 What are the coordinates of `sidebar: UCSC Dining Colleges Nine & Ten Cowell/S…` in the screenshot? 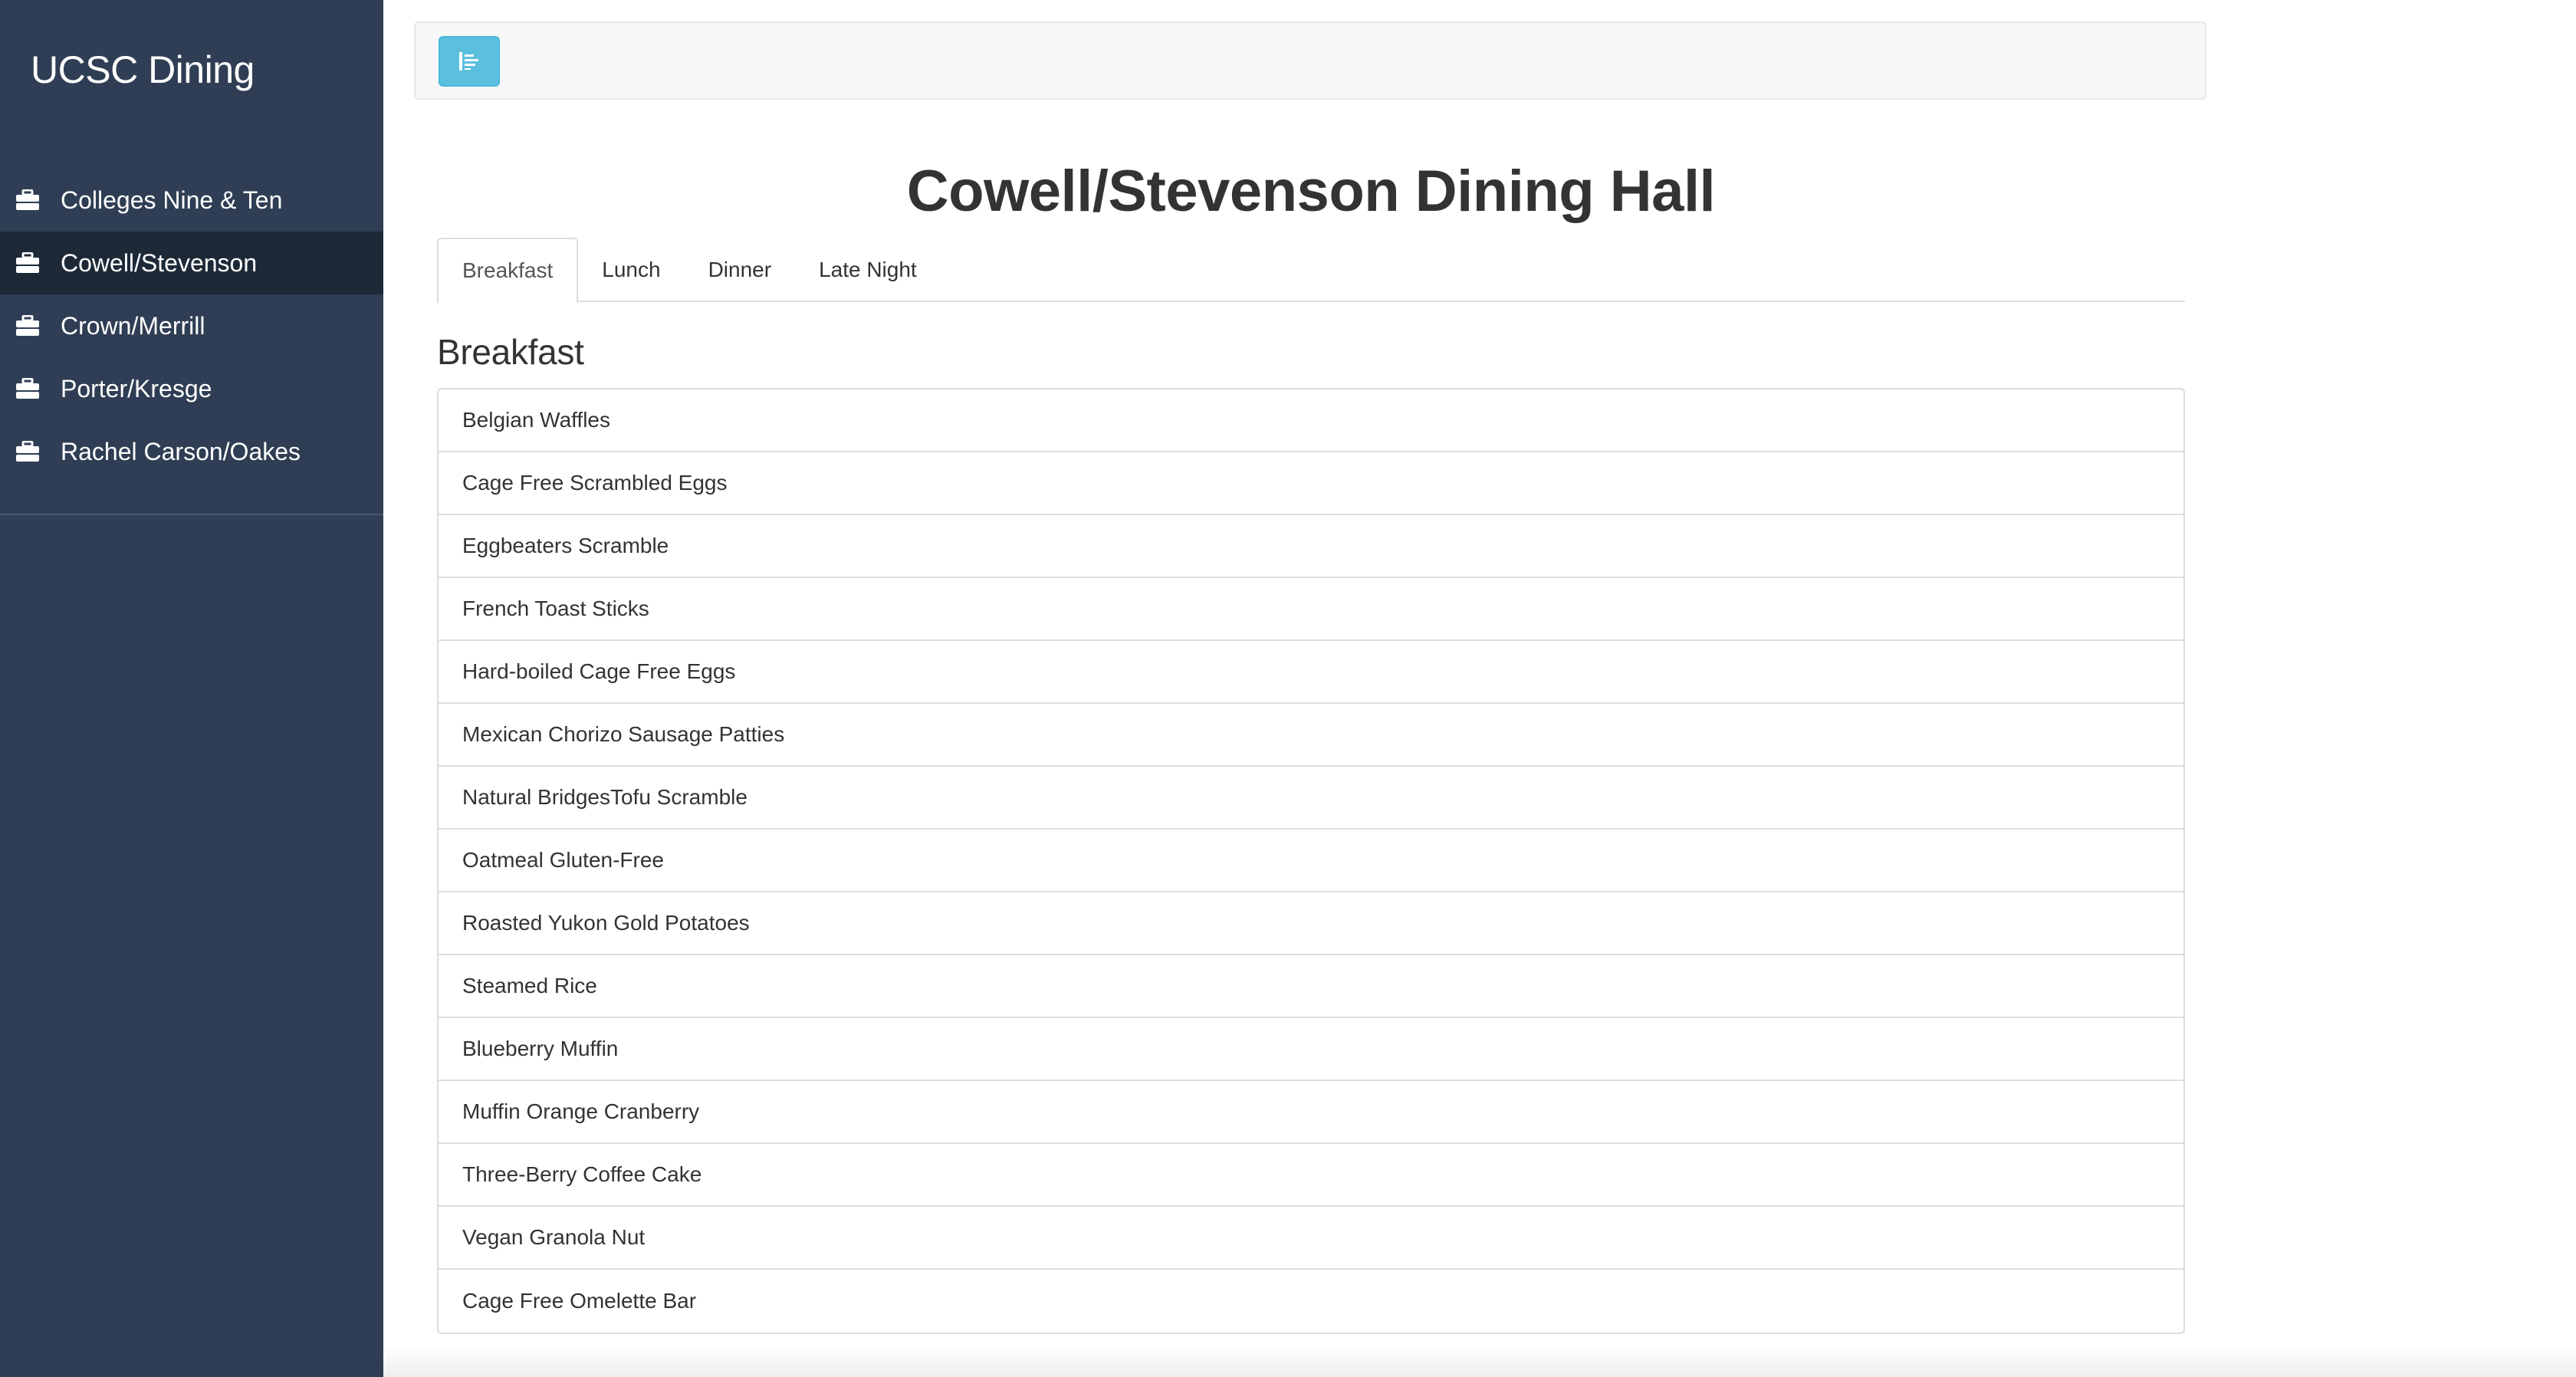 It's located at (192, 688).